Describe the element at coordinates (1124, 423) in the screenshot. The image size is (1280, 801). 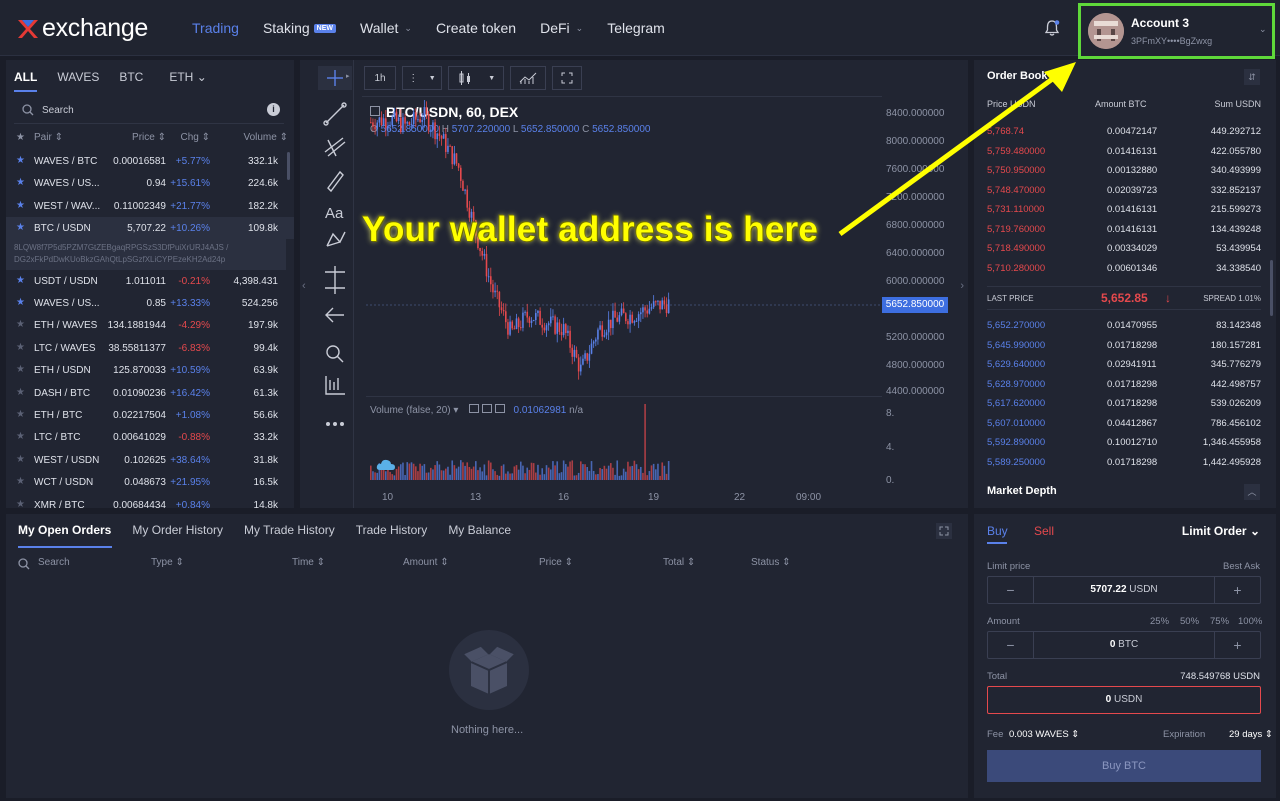
I see `bid-row: 5,607.010000 0.04412867 786.456102` at that location.